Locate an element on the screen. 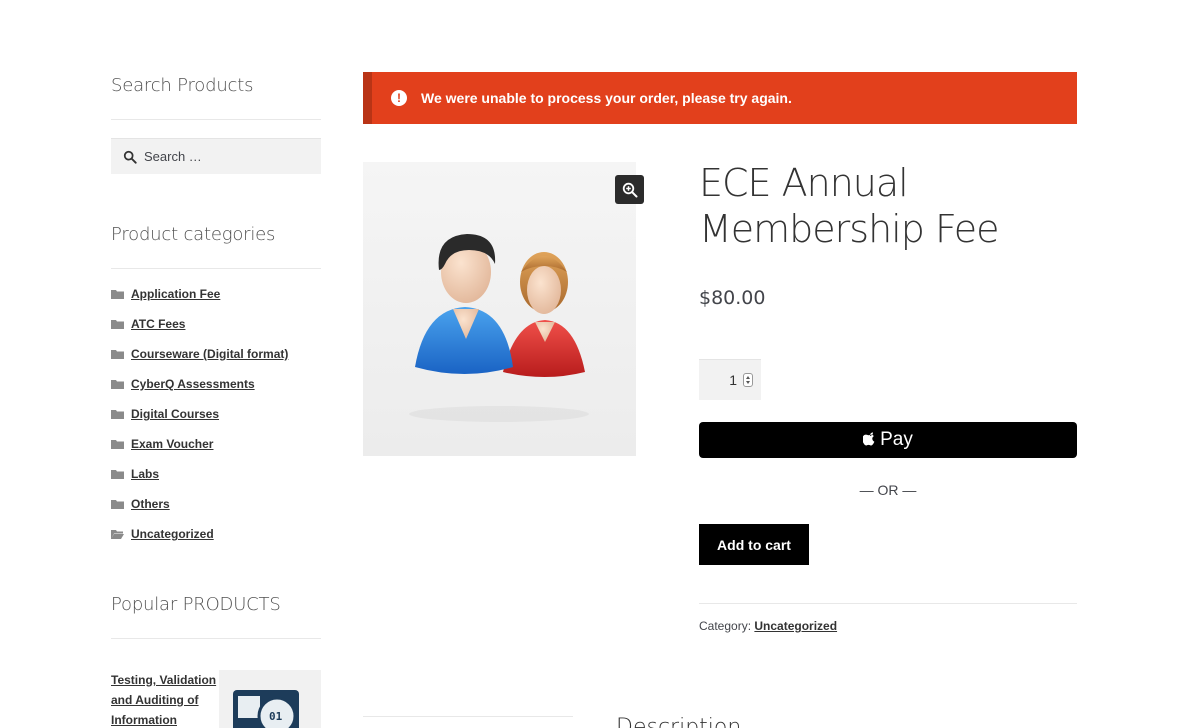 The height and width of the screenshot is (728, 1200). exclamation-circle-icon: ! is located at coordinates (399, 98).